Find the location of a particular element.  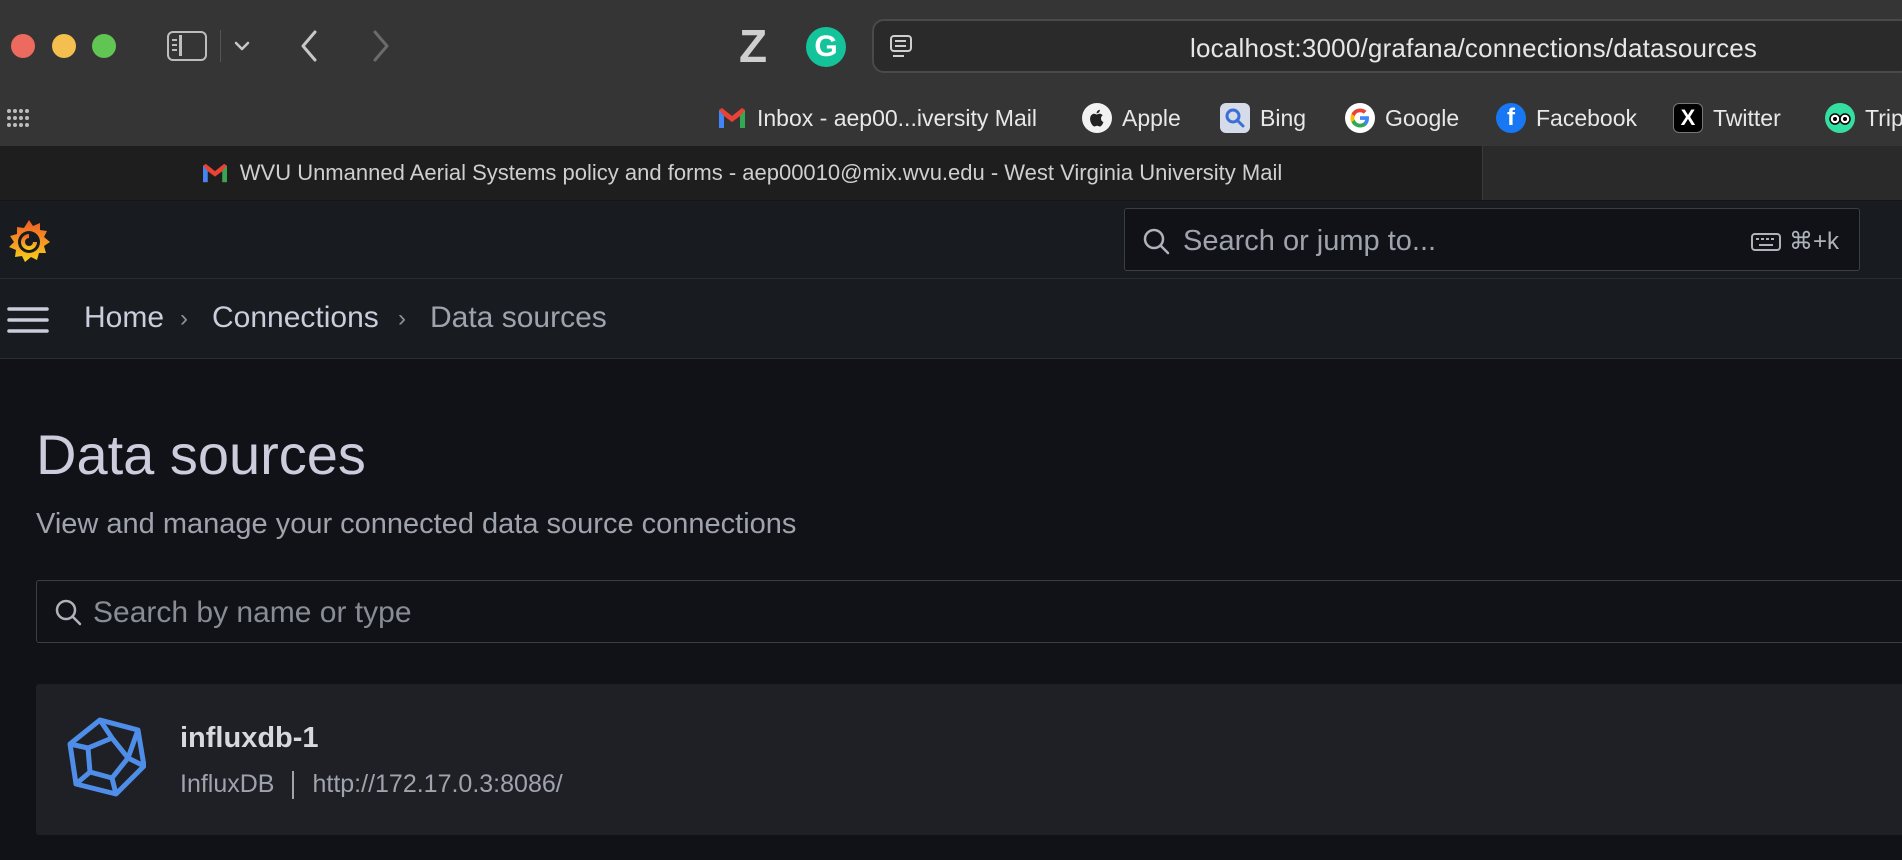

favorite-facebook: f Facebook is located at coordinates (1566, 118).